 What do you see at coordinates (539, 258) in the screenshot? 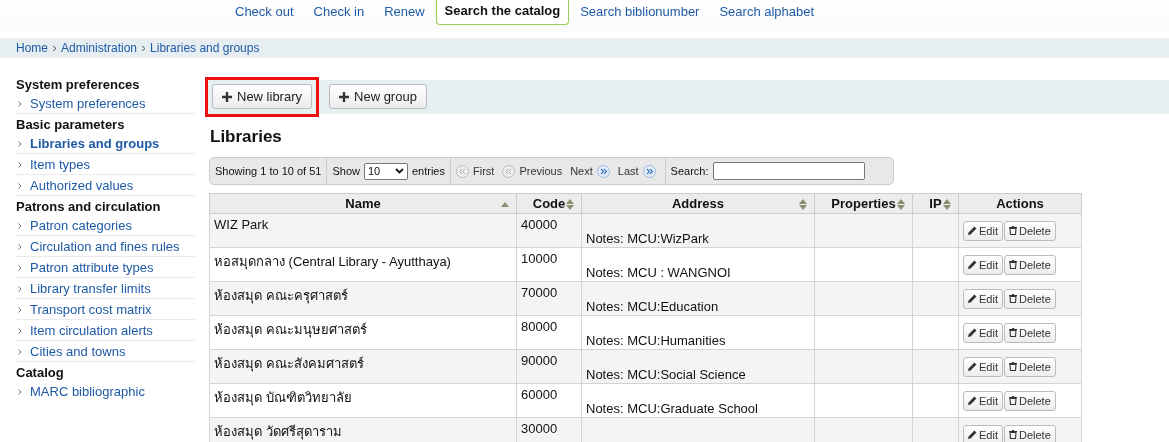
I see `table-cell-text: 10000` at bounding box center [539, 258].